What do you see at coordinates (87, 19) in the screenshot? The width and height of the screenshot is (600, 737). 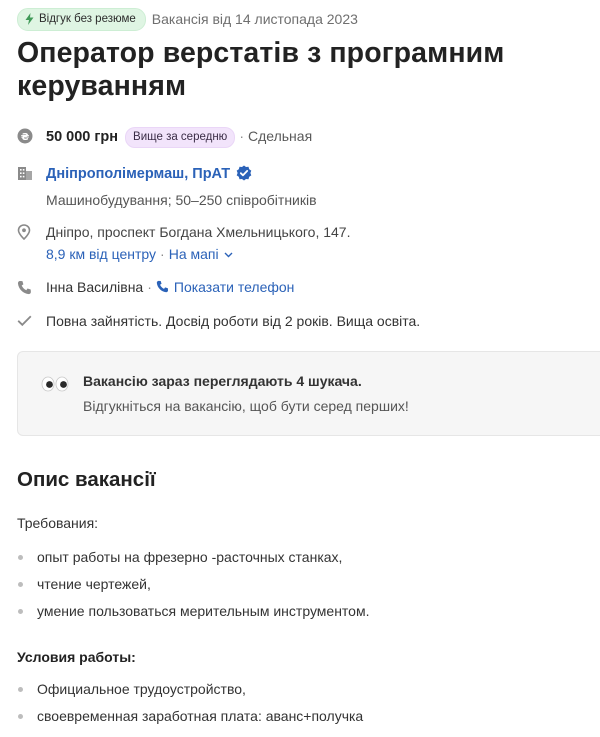 I see `quick-apply-label: Відгук без резюме` at bounding box center [87, 19].